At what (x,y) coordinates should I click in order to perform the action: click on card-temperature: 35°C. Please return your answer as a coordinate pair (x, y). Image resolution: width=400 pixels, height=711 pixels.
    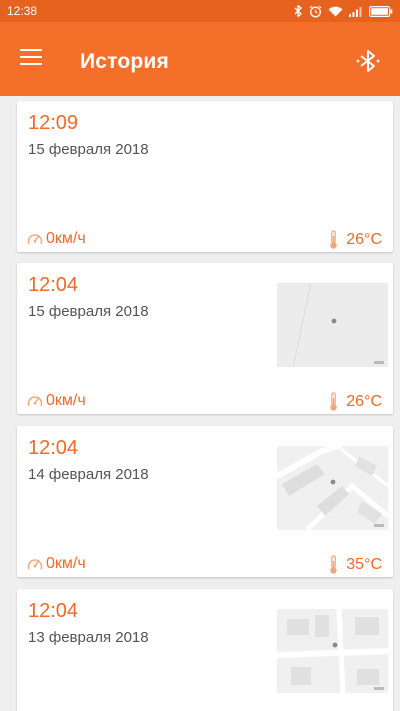
    Looking at the image, I should click on (355, 565).